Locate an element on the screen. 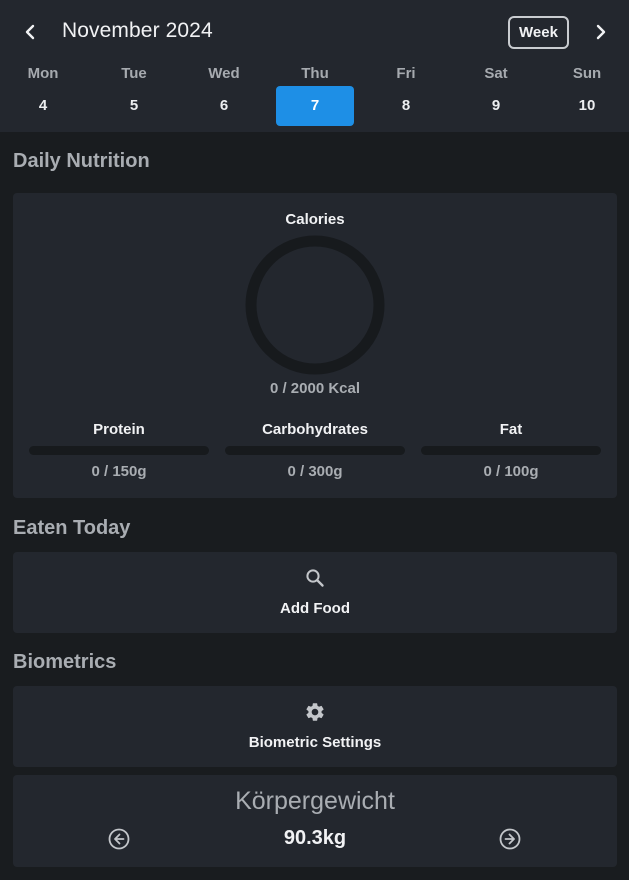  protein-value: 0 / 150g is located at coordinates (119, 471).